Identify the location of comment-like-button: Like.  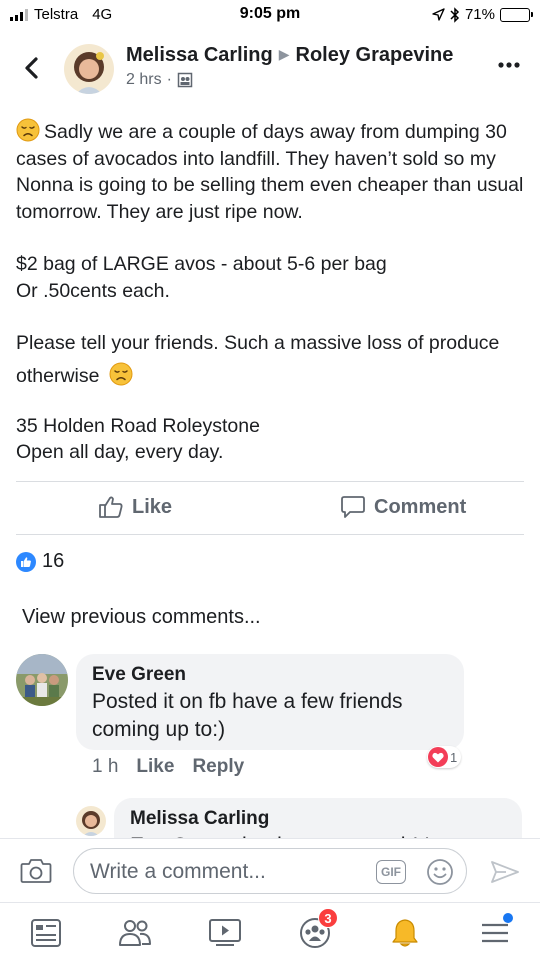
(155, 767).